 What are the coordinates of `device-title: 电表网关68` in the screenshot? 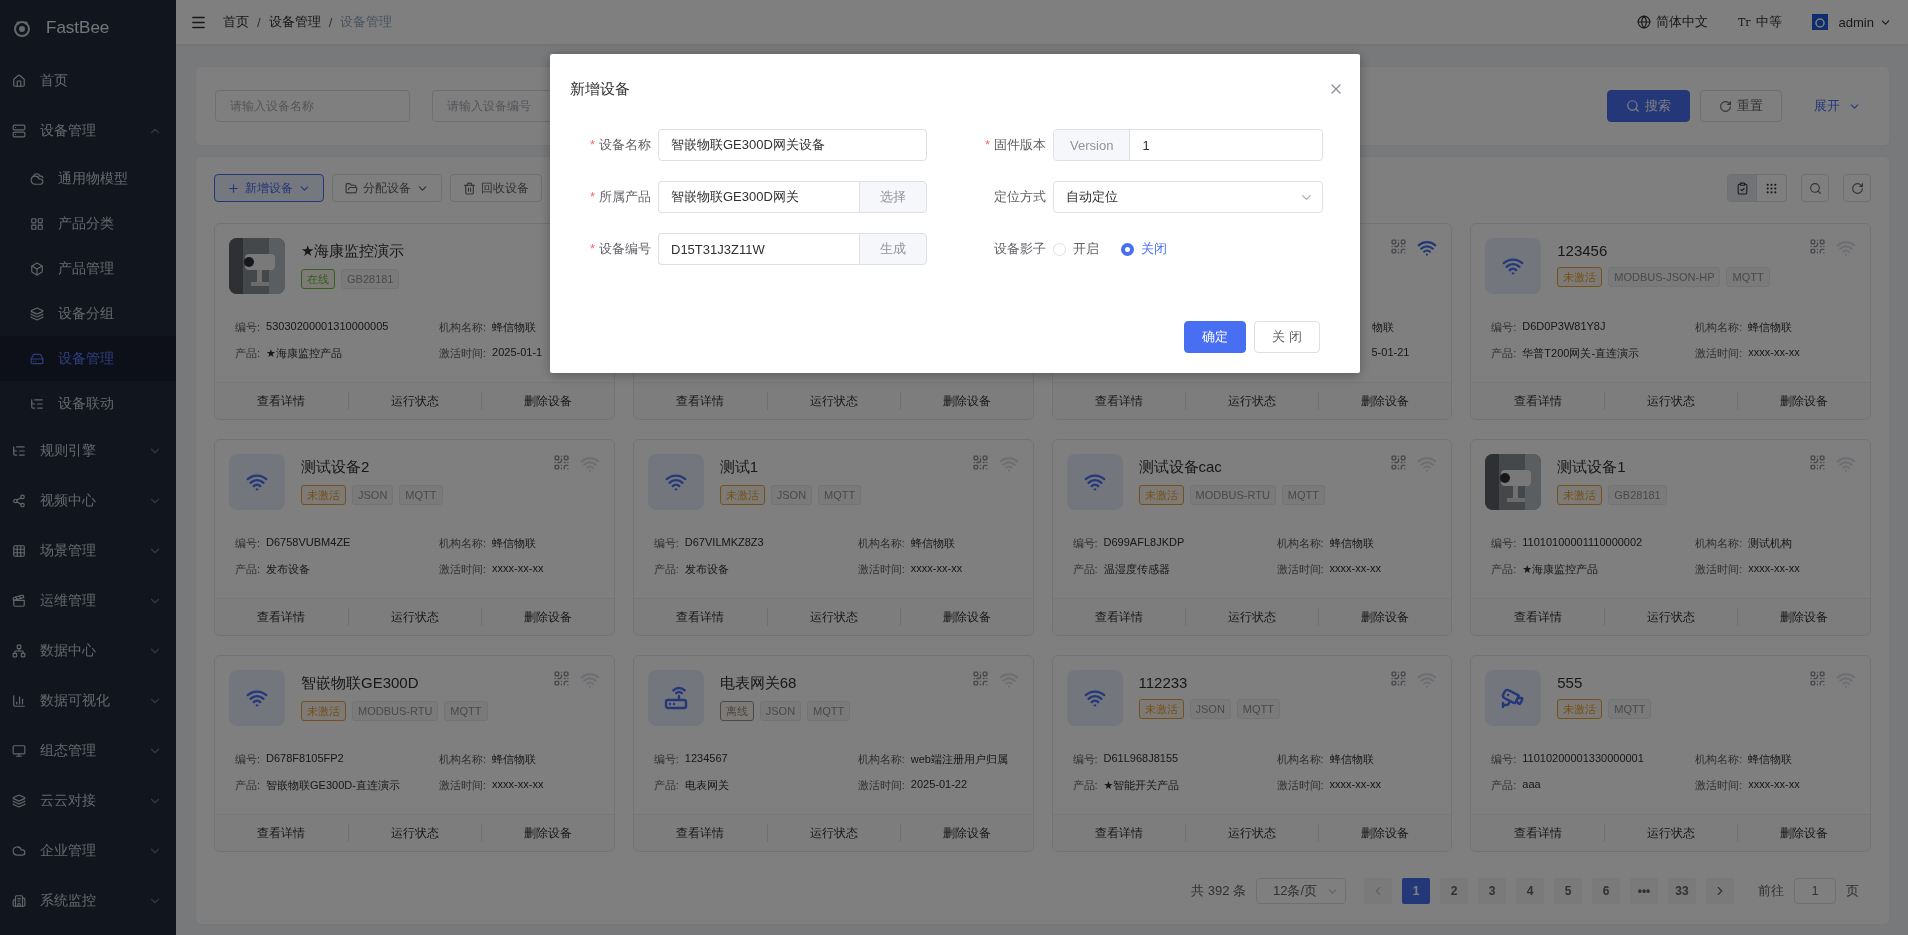 It's located at (758, 683).